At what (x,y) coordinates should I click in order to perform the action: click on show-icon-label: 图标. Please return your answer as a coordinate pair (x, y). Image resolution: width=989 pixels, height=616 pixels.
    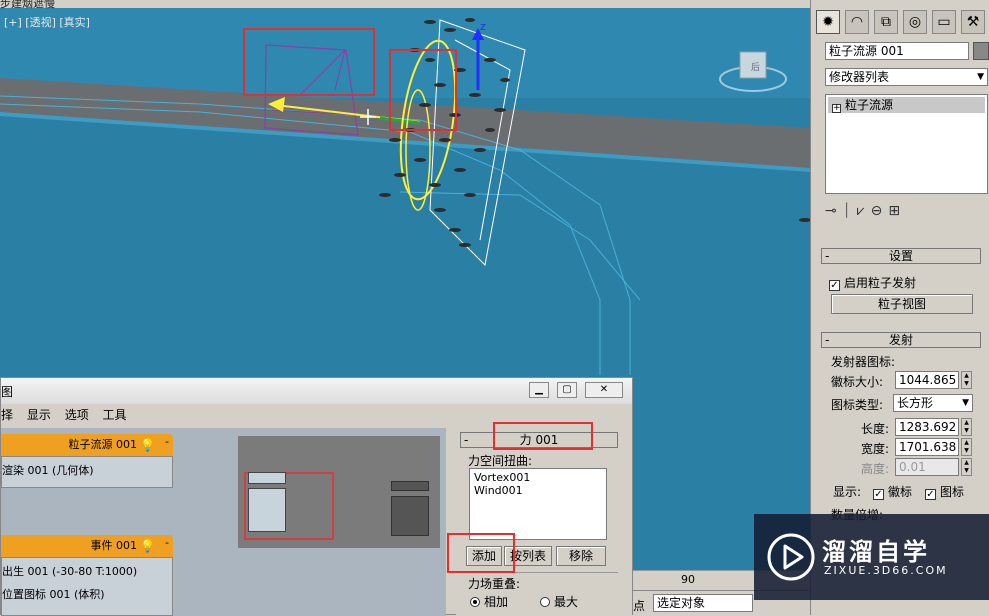
    Looking at the image, I should click on (952, 492).